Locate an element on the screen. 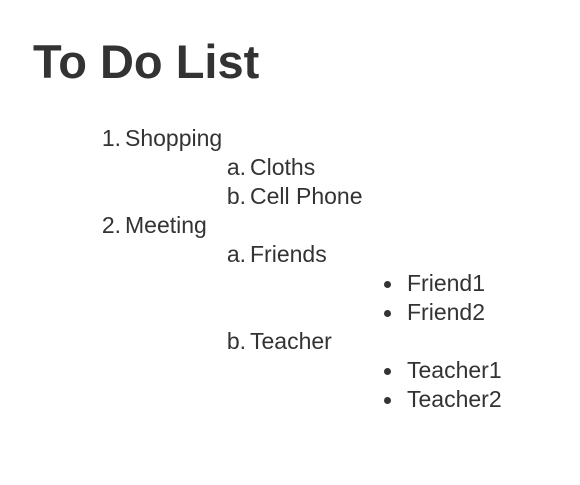 The width and height of the screenshot is (580, 485). sublist-item-cloths: a. Cloths is located at coordinates (290, 167).